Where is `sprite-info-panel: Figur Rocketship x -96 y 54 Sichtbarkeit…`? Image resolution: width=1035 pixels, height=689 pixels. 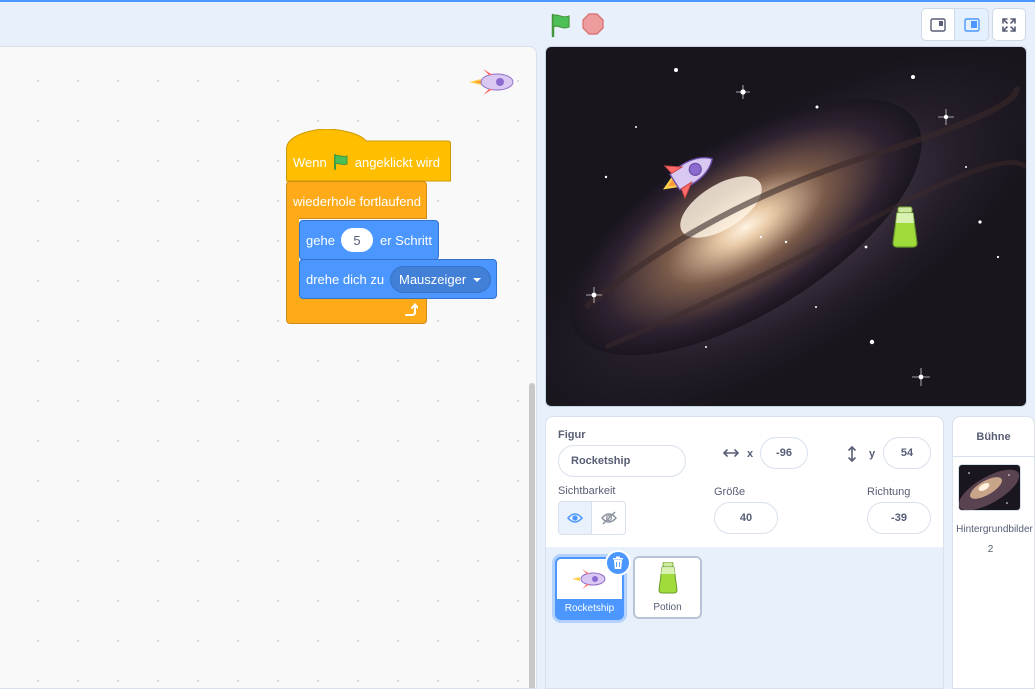
sprite-info-panel: Figur Rocketship x -96 y 54 Sichtbarkeit… is located at coordinates (744, 482).